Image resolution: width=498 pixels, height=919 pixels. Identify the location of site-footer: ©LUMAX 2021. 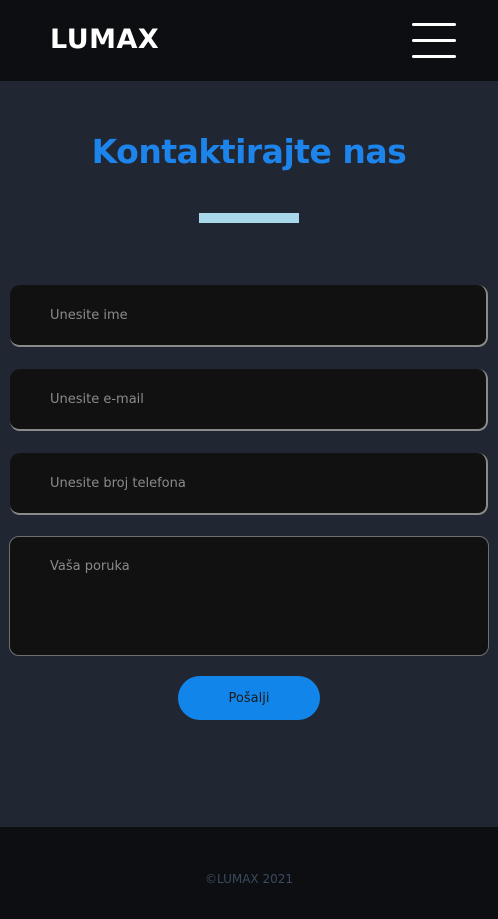
(249, 873).